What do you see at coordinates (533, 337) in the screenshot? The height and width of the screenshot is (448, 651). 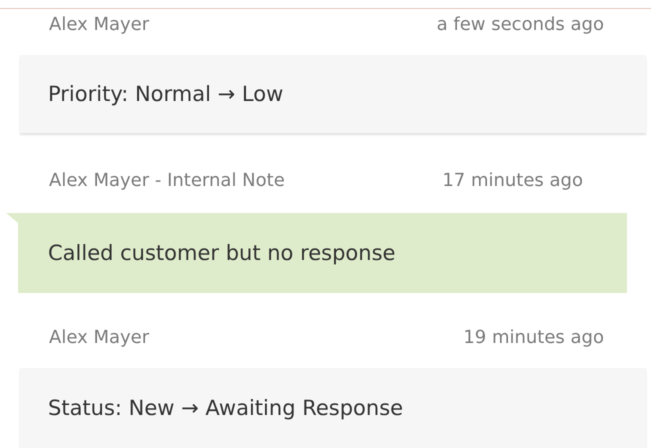 I see `timestamp: 19 minutes ago` at bounding box center [533, 337].